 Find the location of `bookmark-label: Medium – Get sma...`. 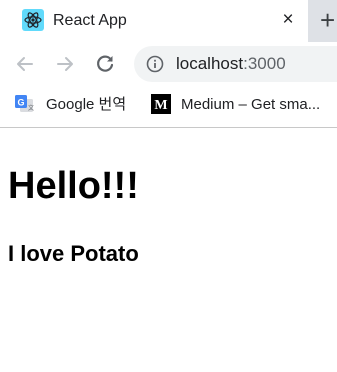

bookmark-label: Medium – Get sma... is located at coordinates (251, 104).